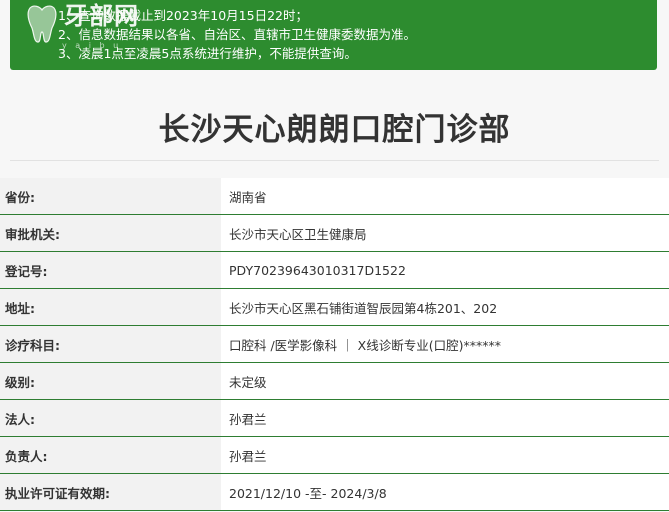 The width and height of the screenshot is (669, 512). I want to click on info-row-level: 级别: 未定级, so click(334, 381).